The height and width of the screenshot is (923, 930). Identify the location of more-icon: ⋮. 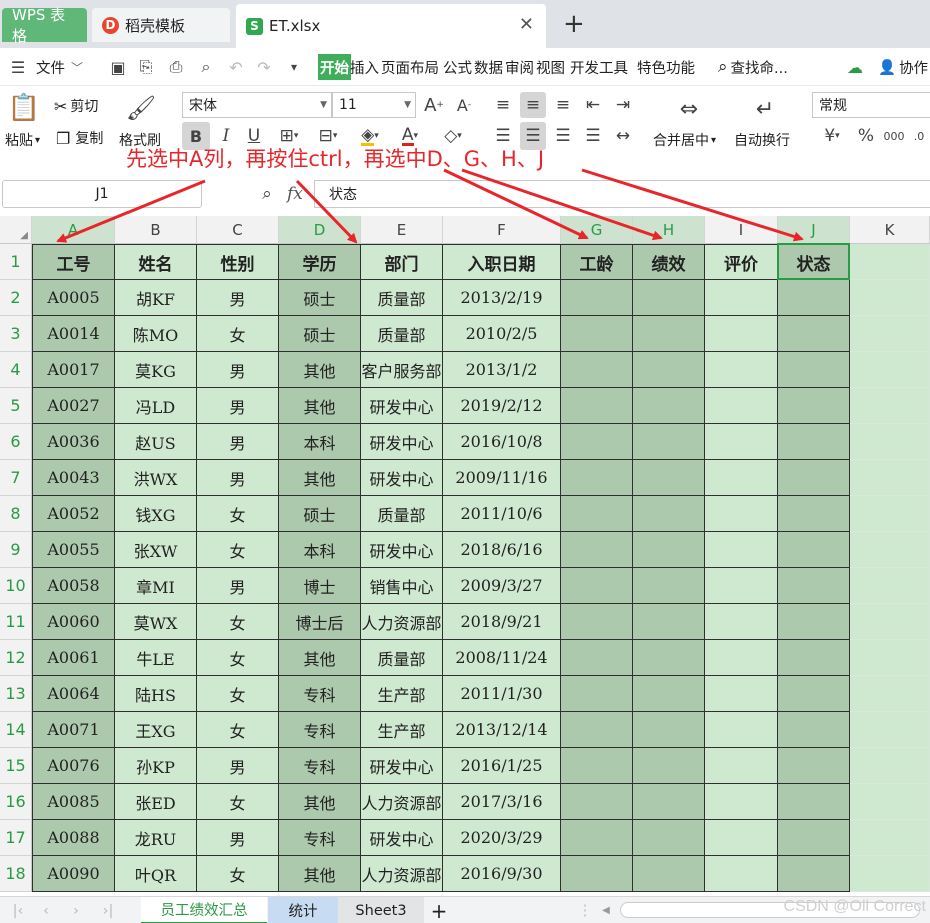
(585, 910).